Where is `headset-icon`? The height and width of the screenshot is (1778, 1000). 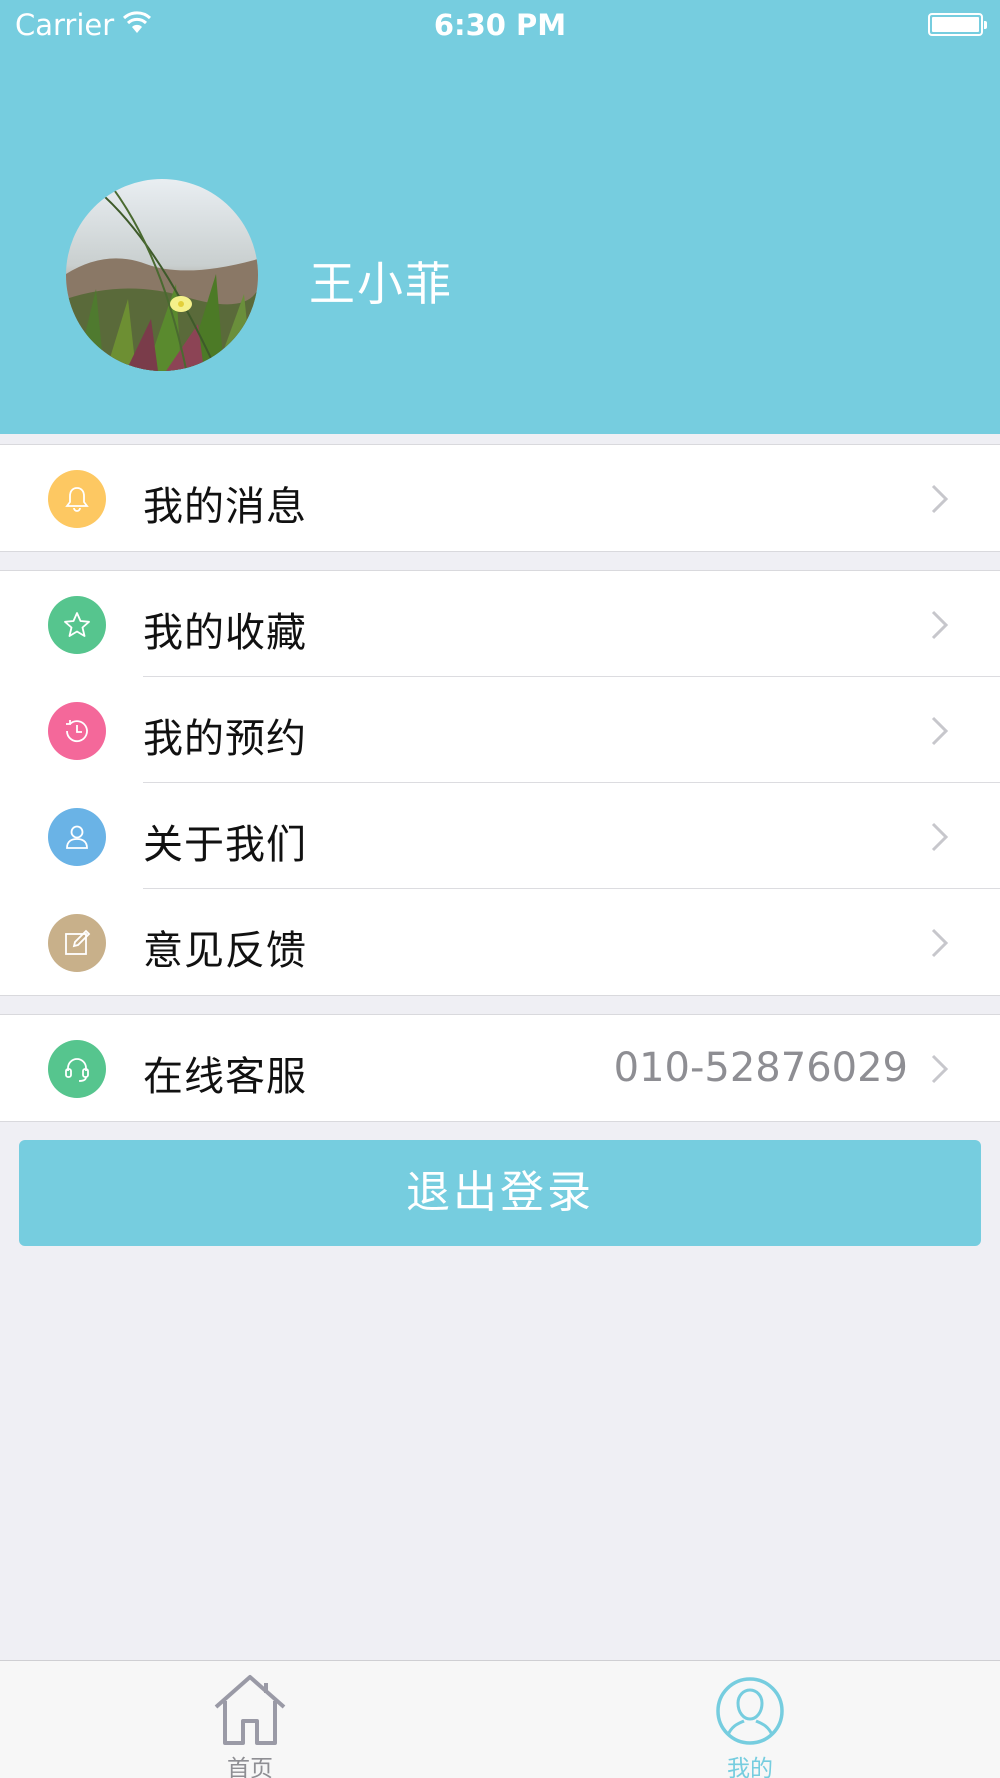
headset-icon is located at coordinates (77, 1069).